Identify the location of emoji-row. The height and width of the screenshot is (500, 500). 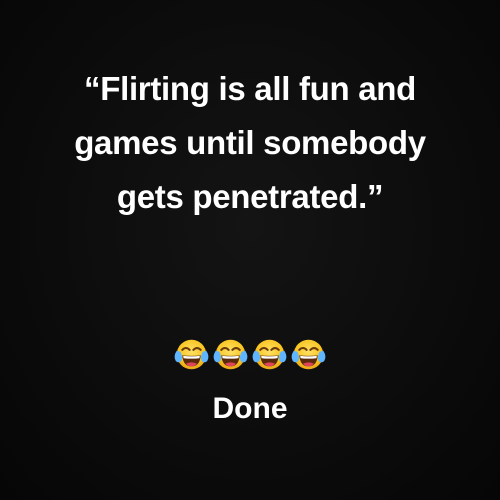
(250, 356).